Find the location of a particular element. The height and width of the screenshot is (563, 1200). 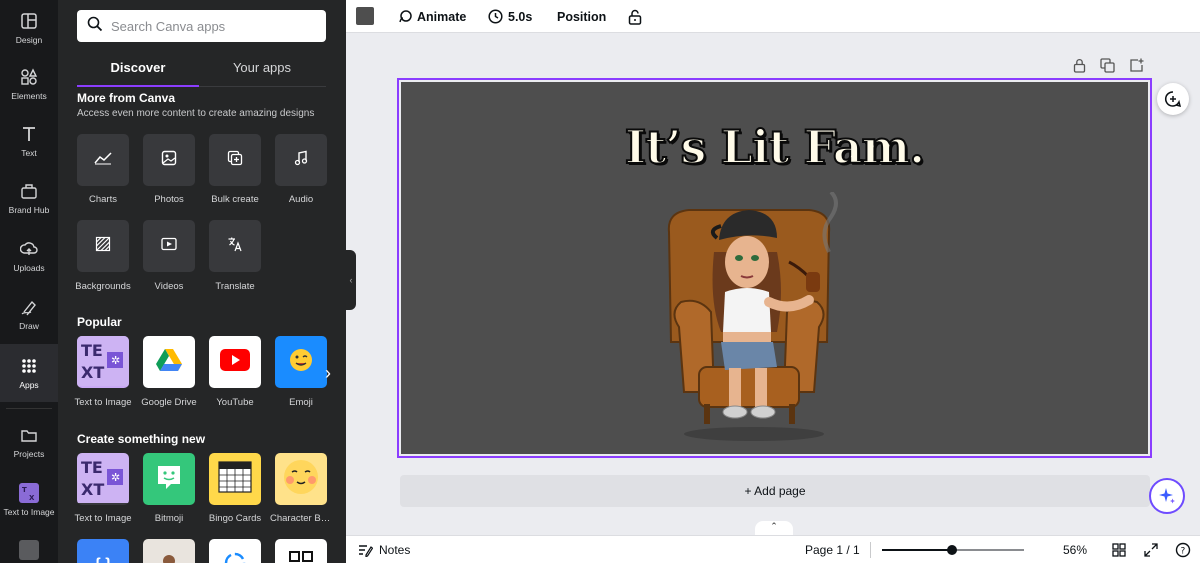

emoji-icon is located at coordinates (301, 362).